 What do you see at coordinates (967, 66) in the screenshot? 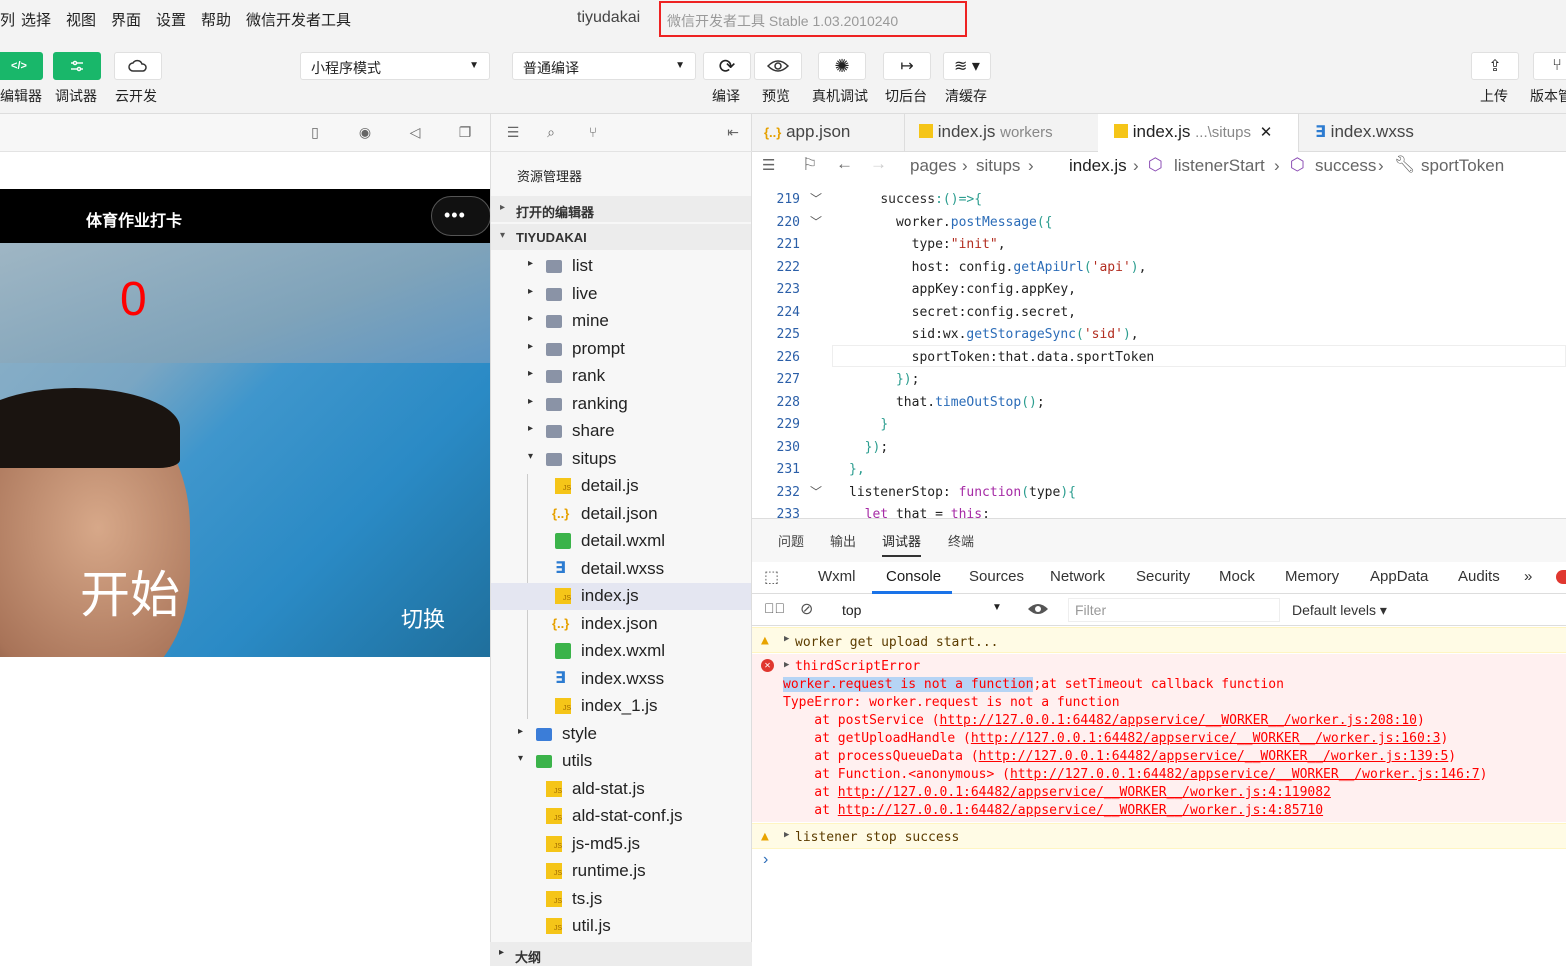
I see `clear-cache-button: ≋ ▾` at bounding box center [967, 66].